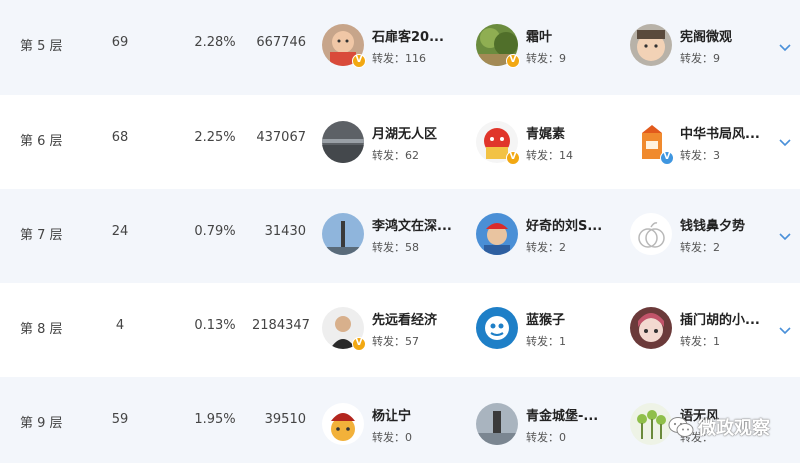 The width and height of the screenshot is (800, 463). I want to click on repost-percent: 0.79%, so click(215, 231).